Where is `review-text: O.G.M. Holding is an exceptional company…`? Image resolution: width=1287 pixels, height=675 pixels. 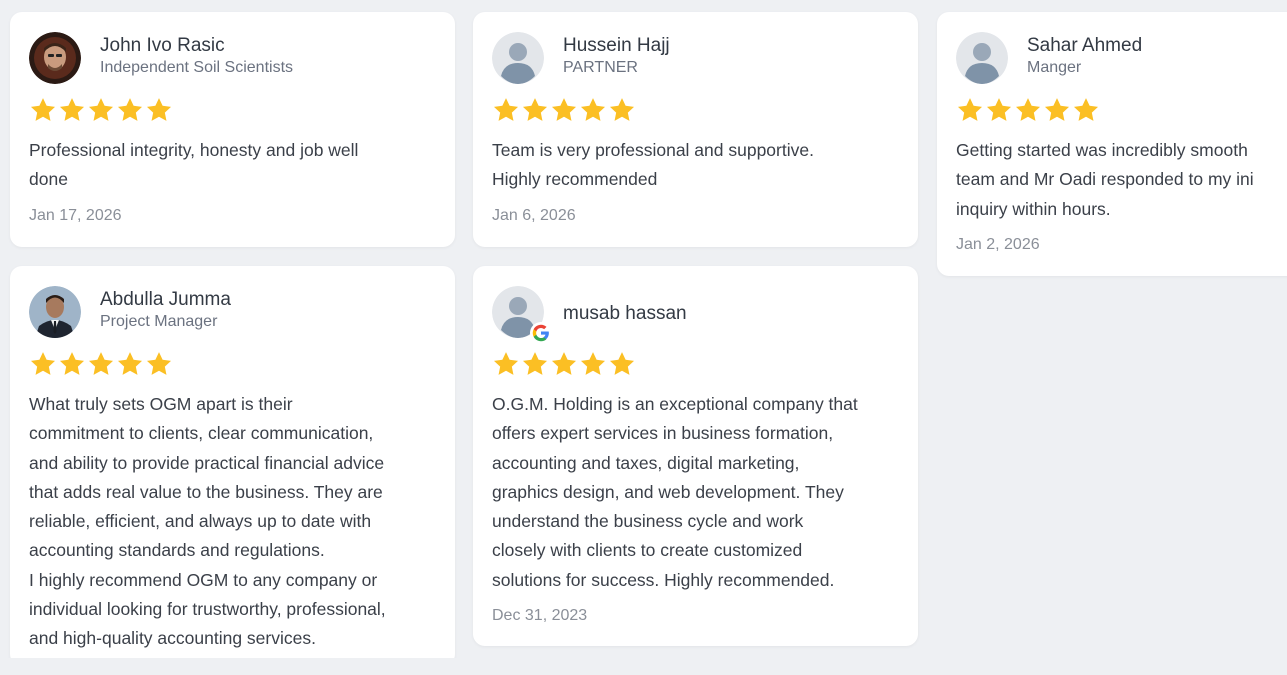 review-text: O.G.M. Holding is an exceptional company… is located at coordinates (675, 492).